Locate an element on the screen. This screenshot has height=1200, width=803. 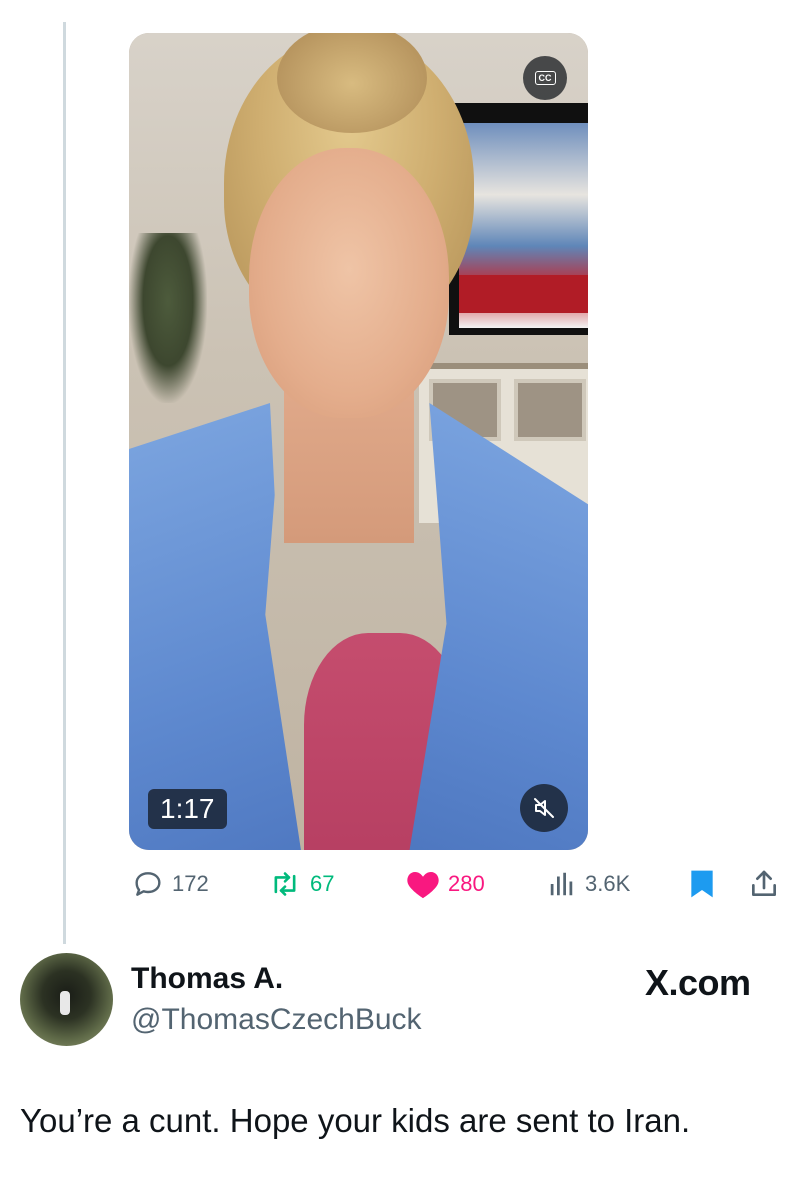
bookmark-button is located at coordinates (702, 884).